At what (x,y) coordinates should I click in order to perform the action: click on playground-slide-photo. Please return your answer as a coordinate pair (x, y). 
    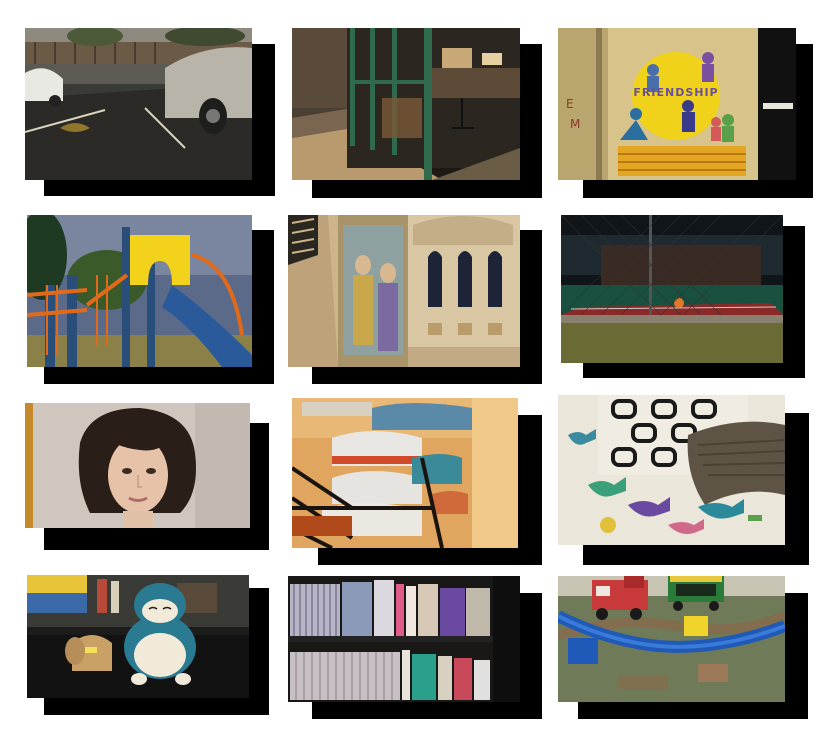
    Looking at the image, I should click on (139, 291).